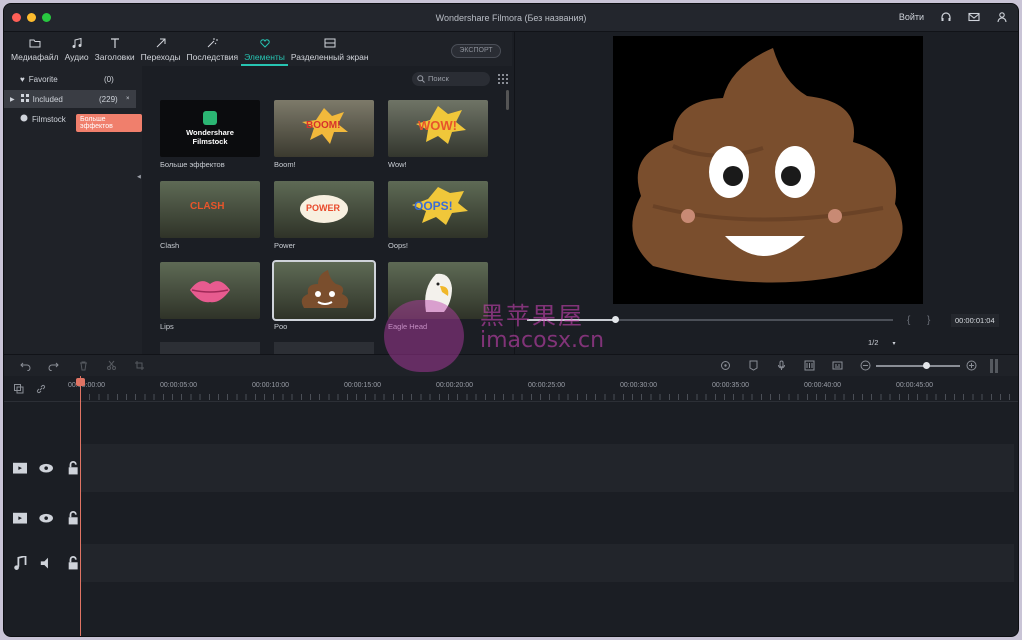 This screenshot has height=640, width=1022. I want to click on render-icon, so click(725, 365).